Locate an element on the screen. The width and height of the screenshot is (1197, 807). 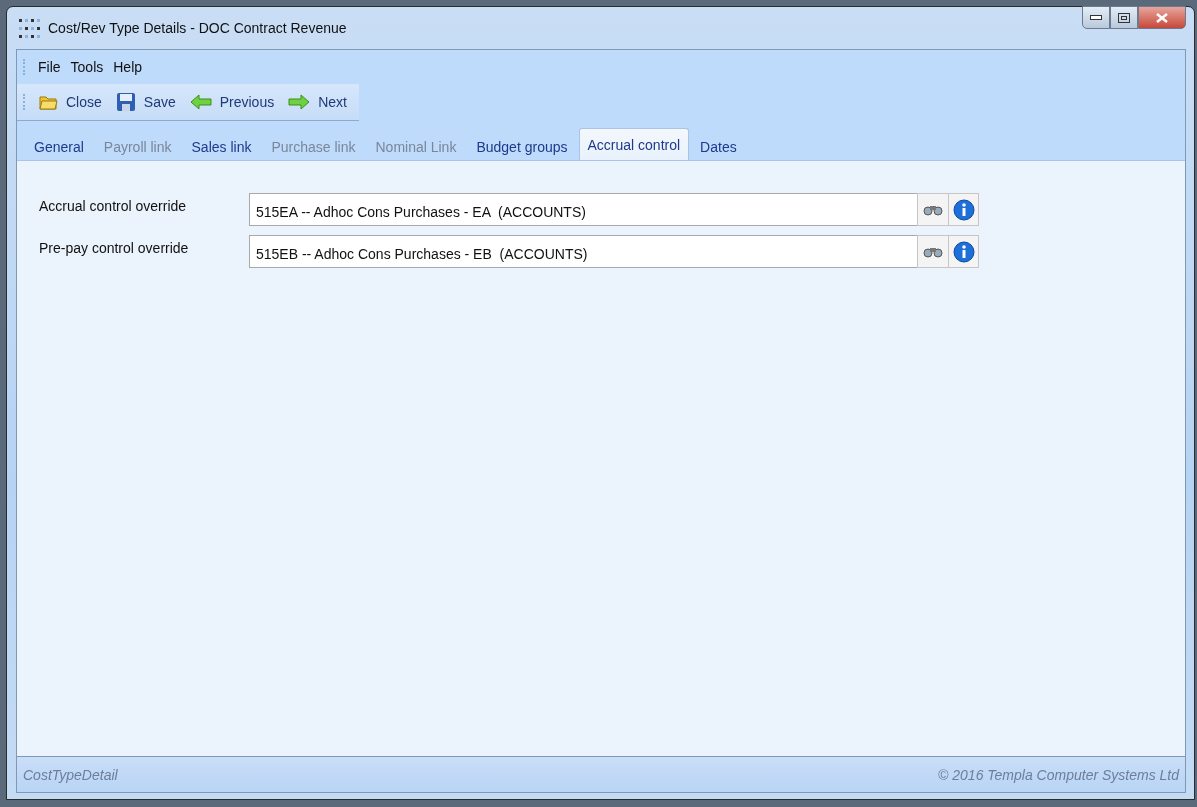
status-text: CostTypeDetail is located at coordinates (70, 774).